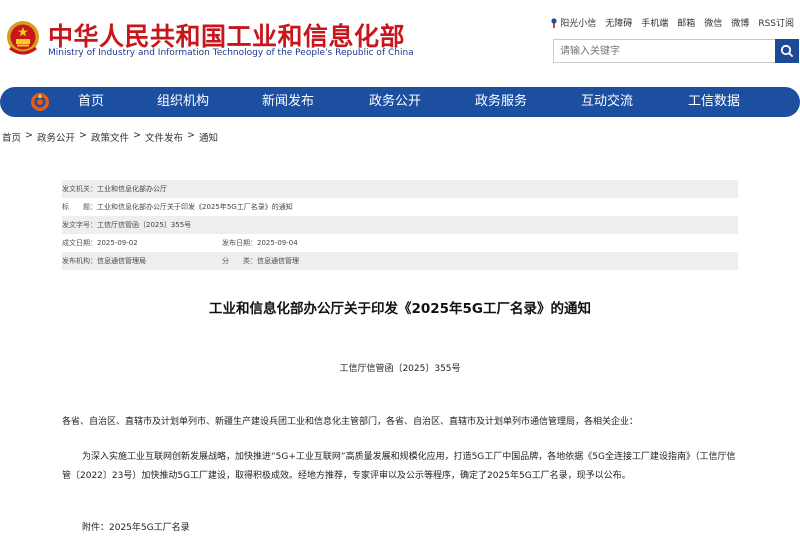  I want to click on top-link-label: 手机端, so click(655, 24).